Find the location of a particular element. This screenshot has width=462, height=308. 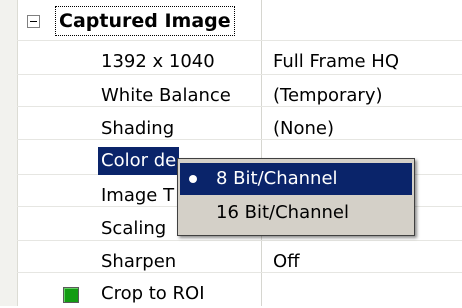

property-name: 1392 x 1040 is located at coordinates (158, 61).